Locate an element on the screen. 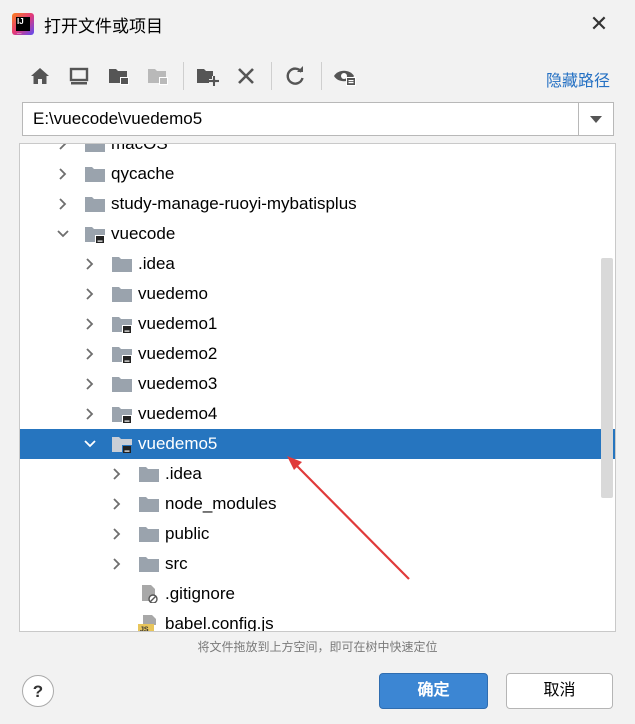 The width and height of the screenshot is (635, 724). hide-path-link: 隐藏路径 is located at coordinates (578, 79).